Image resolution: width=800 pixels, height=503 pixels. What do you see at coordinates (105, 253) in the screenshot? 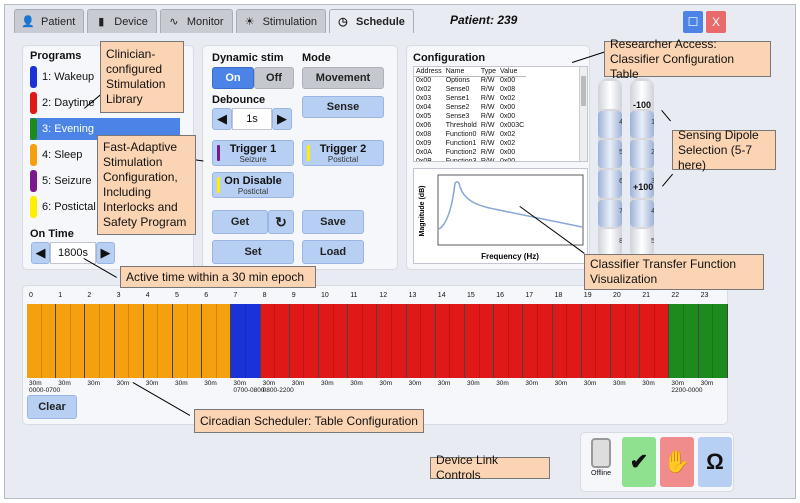
I see `on-time-increase-button: ▶` at bounding box center [105, 253].